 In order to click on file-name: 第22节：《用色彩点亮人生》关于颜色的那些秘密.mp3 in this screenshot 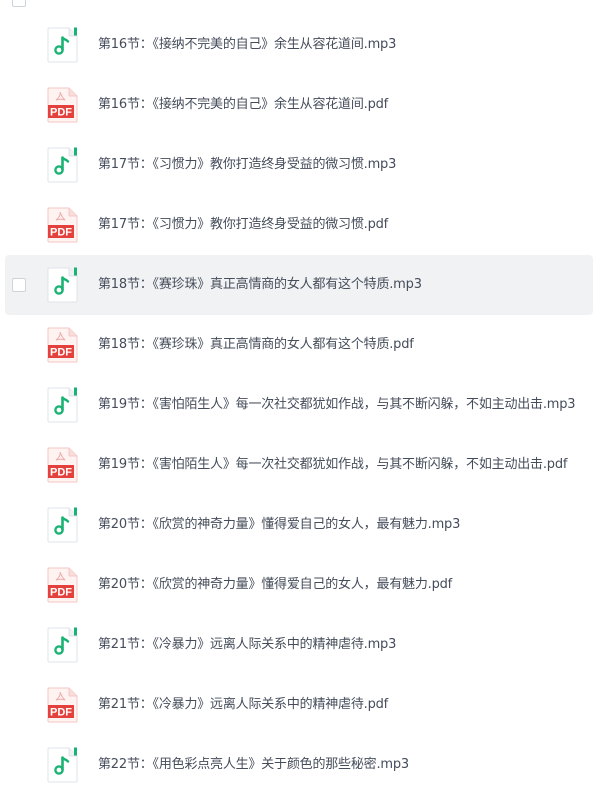, I will do `click(253, 765)`.